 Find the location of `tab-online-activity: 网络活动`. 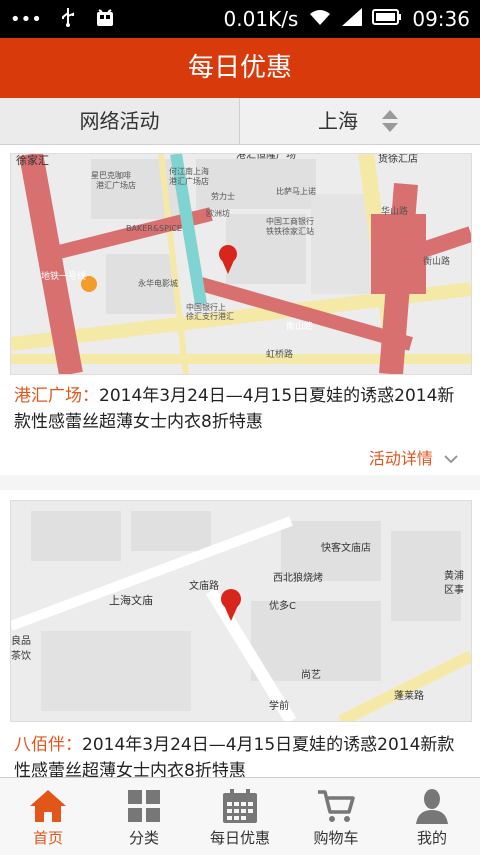

tab-online-activity: 网络活动 is located at coordinates (120, 121).